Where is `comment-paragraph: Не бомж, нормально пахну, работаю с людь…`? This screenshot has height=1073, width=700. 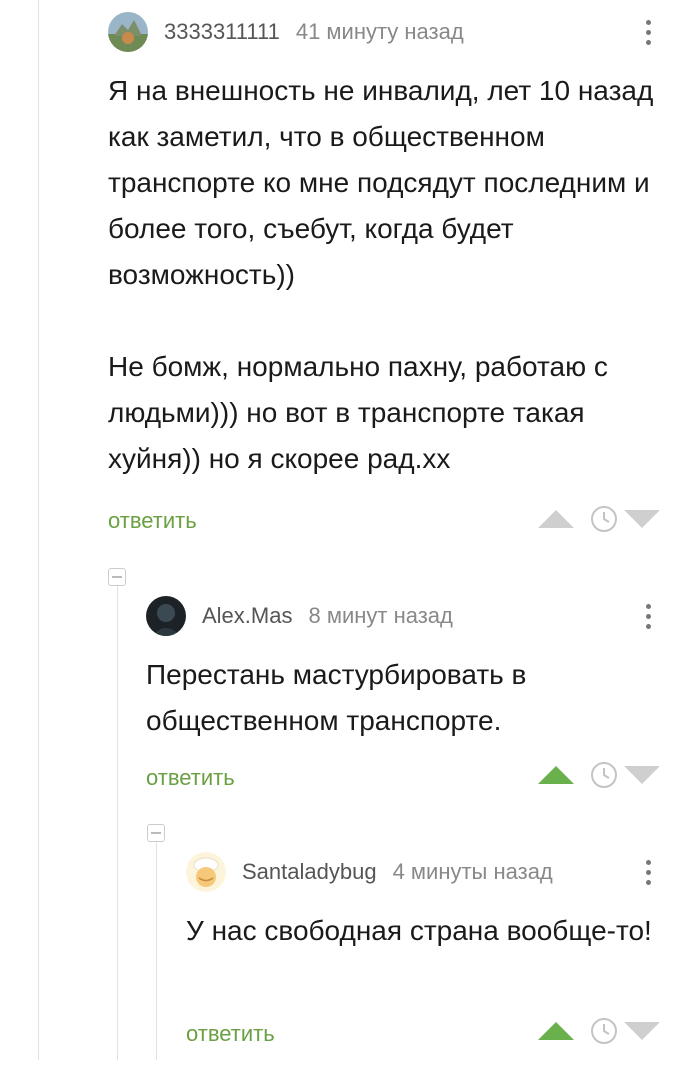 comment-paragraph: Не бомж, нормально пахну, работаю с людь… is located at coordinates (358, 412).